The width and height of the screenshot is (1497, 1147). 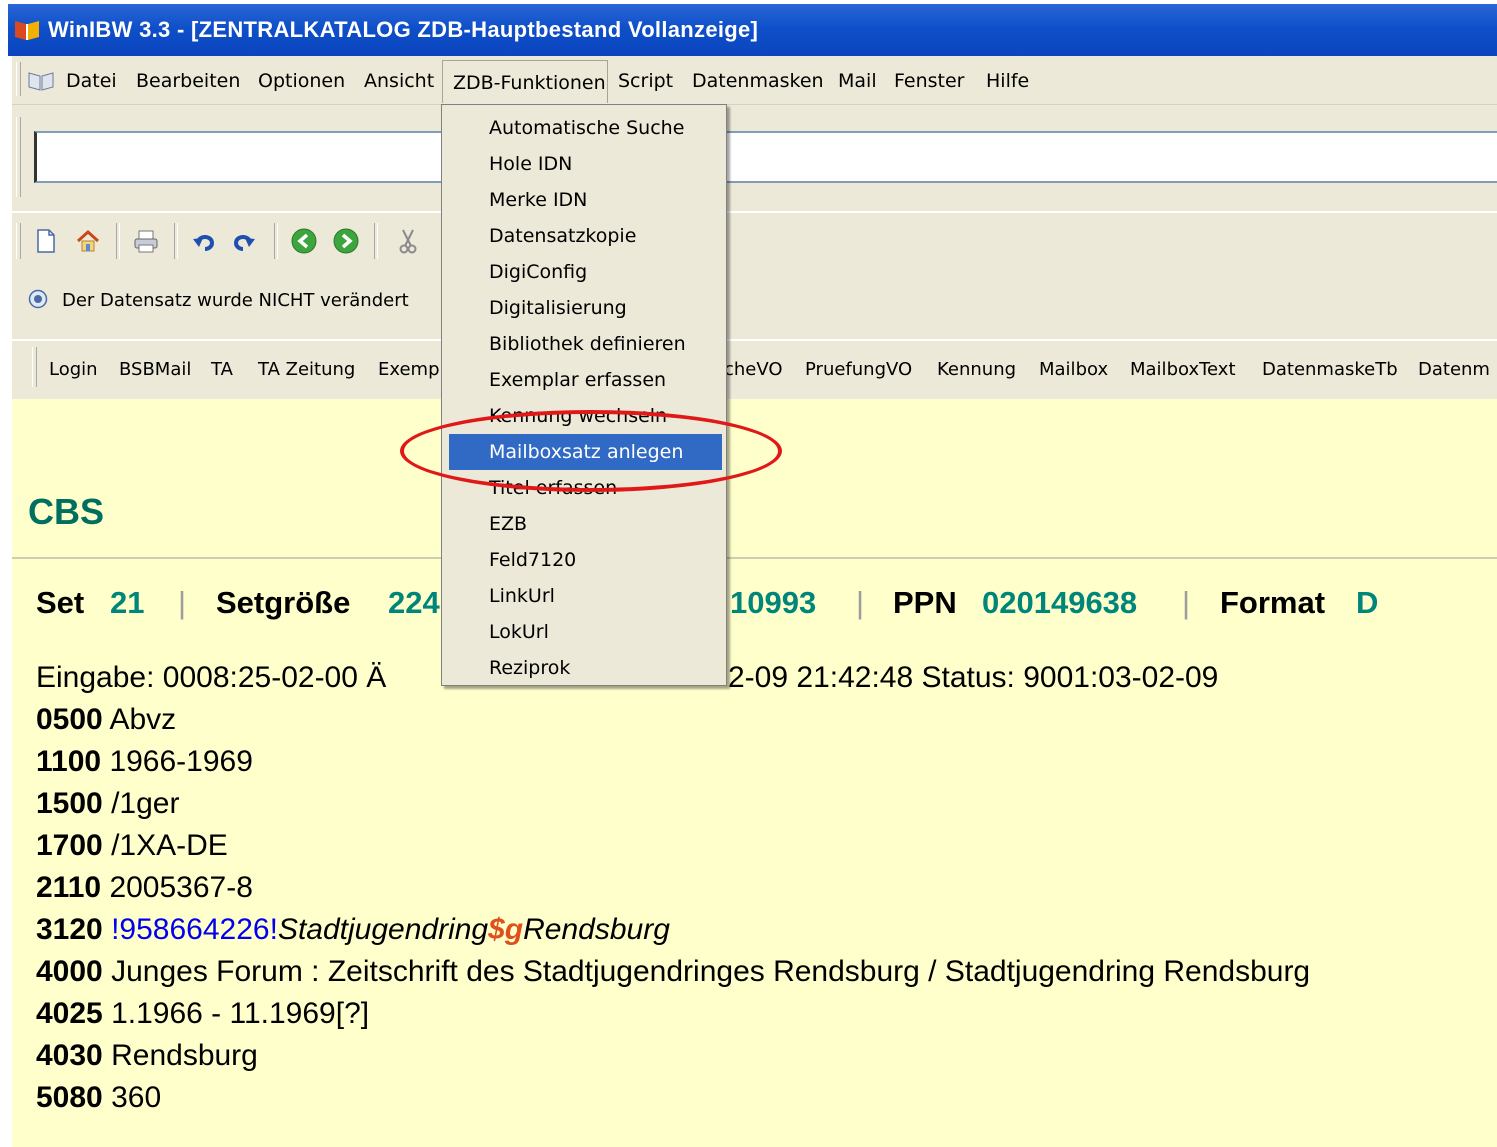 What do you see at coordinates (222, 369) in the screenshot?
I see `script-ta: TA` at bounding box center [222, 369].